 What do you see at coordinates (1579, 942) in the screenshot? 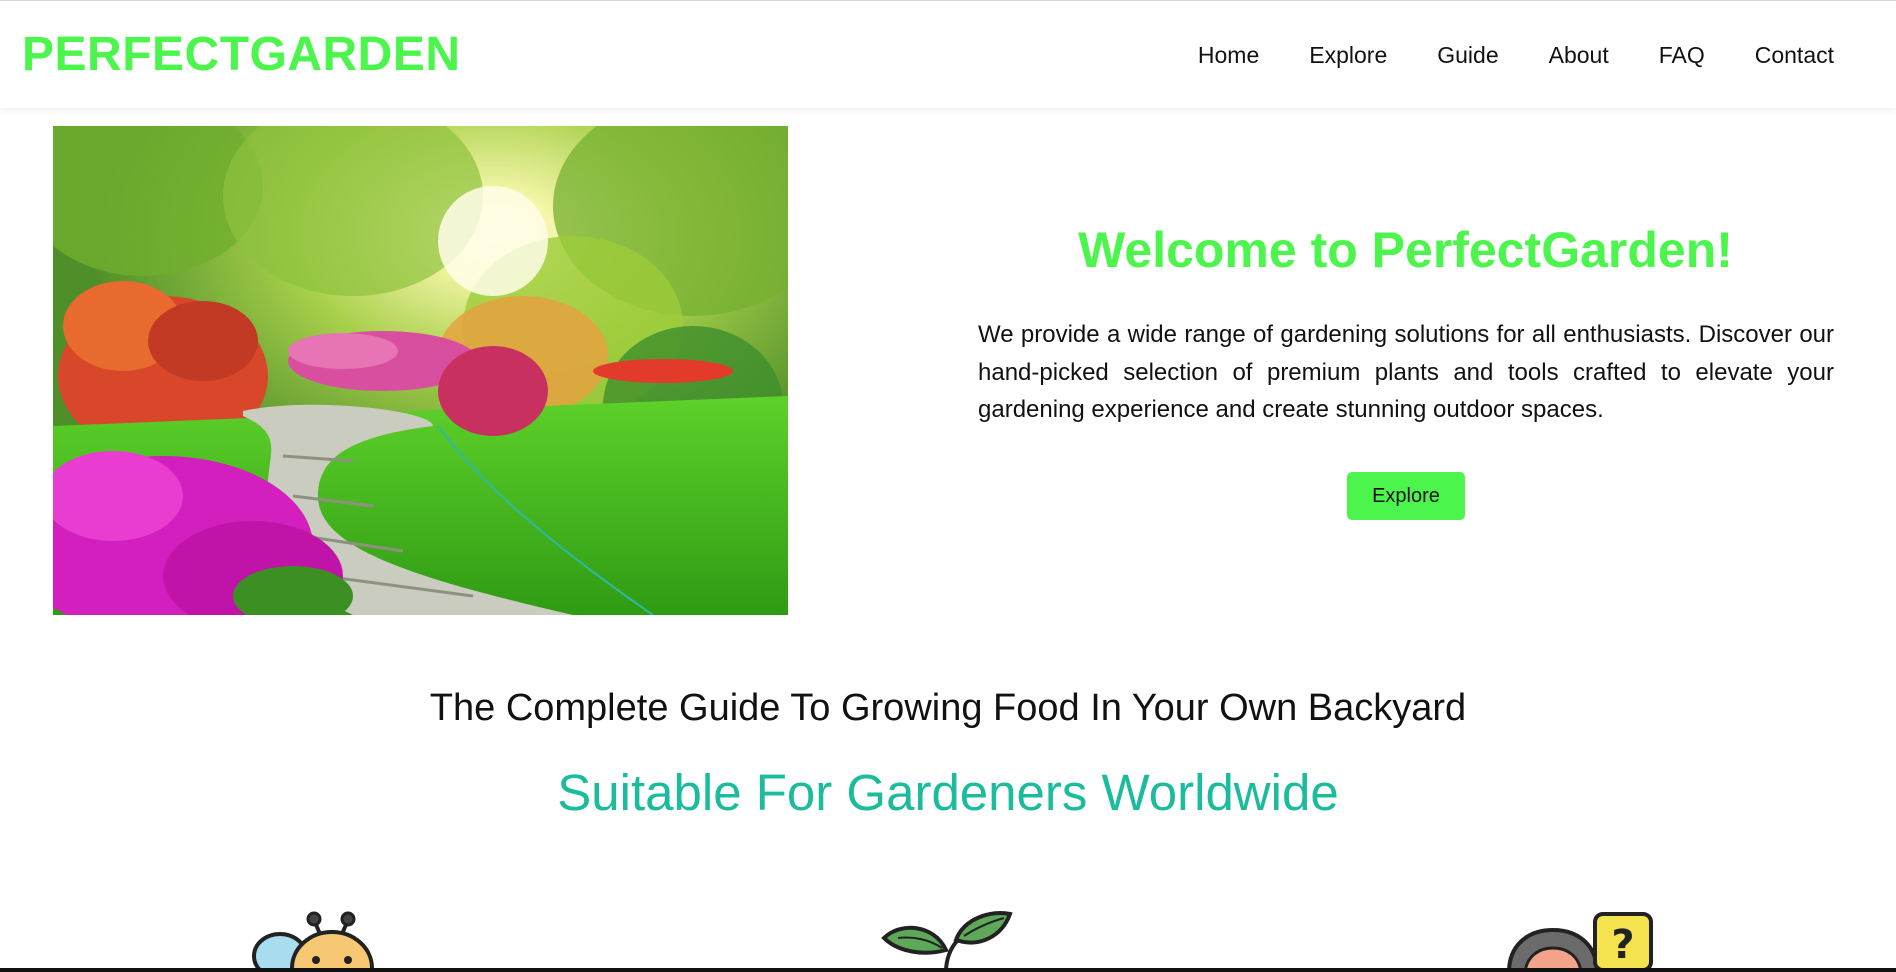
I see `question-person-icon: ?` at bounding box center [1579, 942].